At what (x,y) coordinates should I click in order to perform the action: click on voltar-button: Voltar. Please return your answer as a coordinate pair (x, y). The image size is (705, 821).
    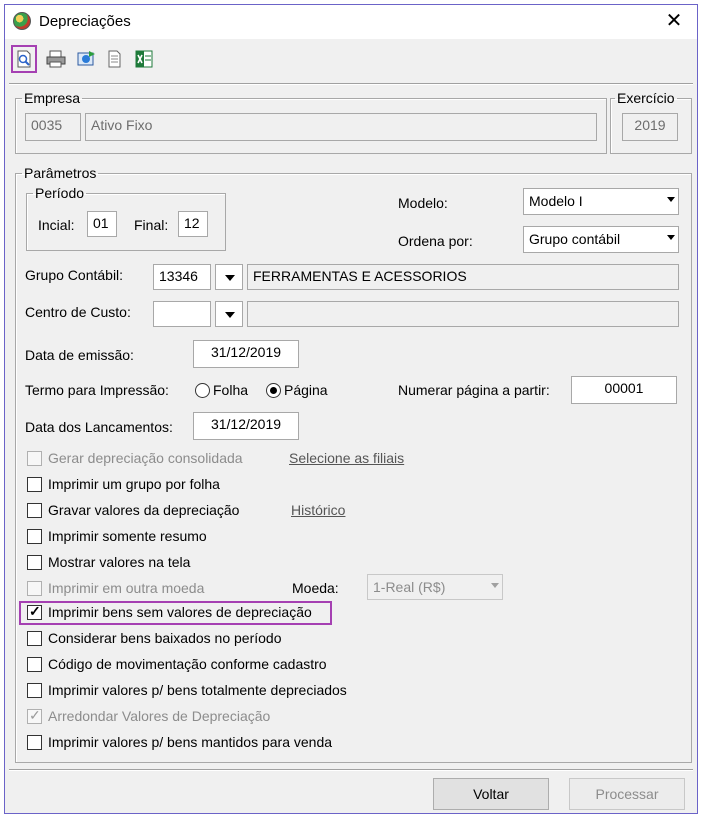
    Looking at the image, I should click on (491, 794).